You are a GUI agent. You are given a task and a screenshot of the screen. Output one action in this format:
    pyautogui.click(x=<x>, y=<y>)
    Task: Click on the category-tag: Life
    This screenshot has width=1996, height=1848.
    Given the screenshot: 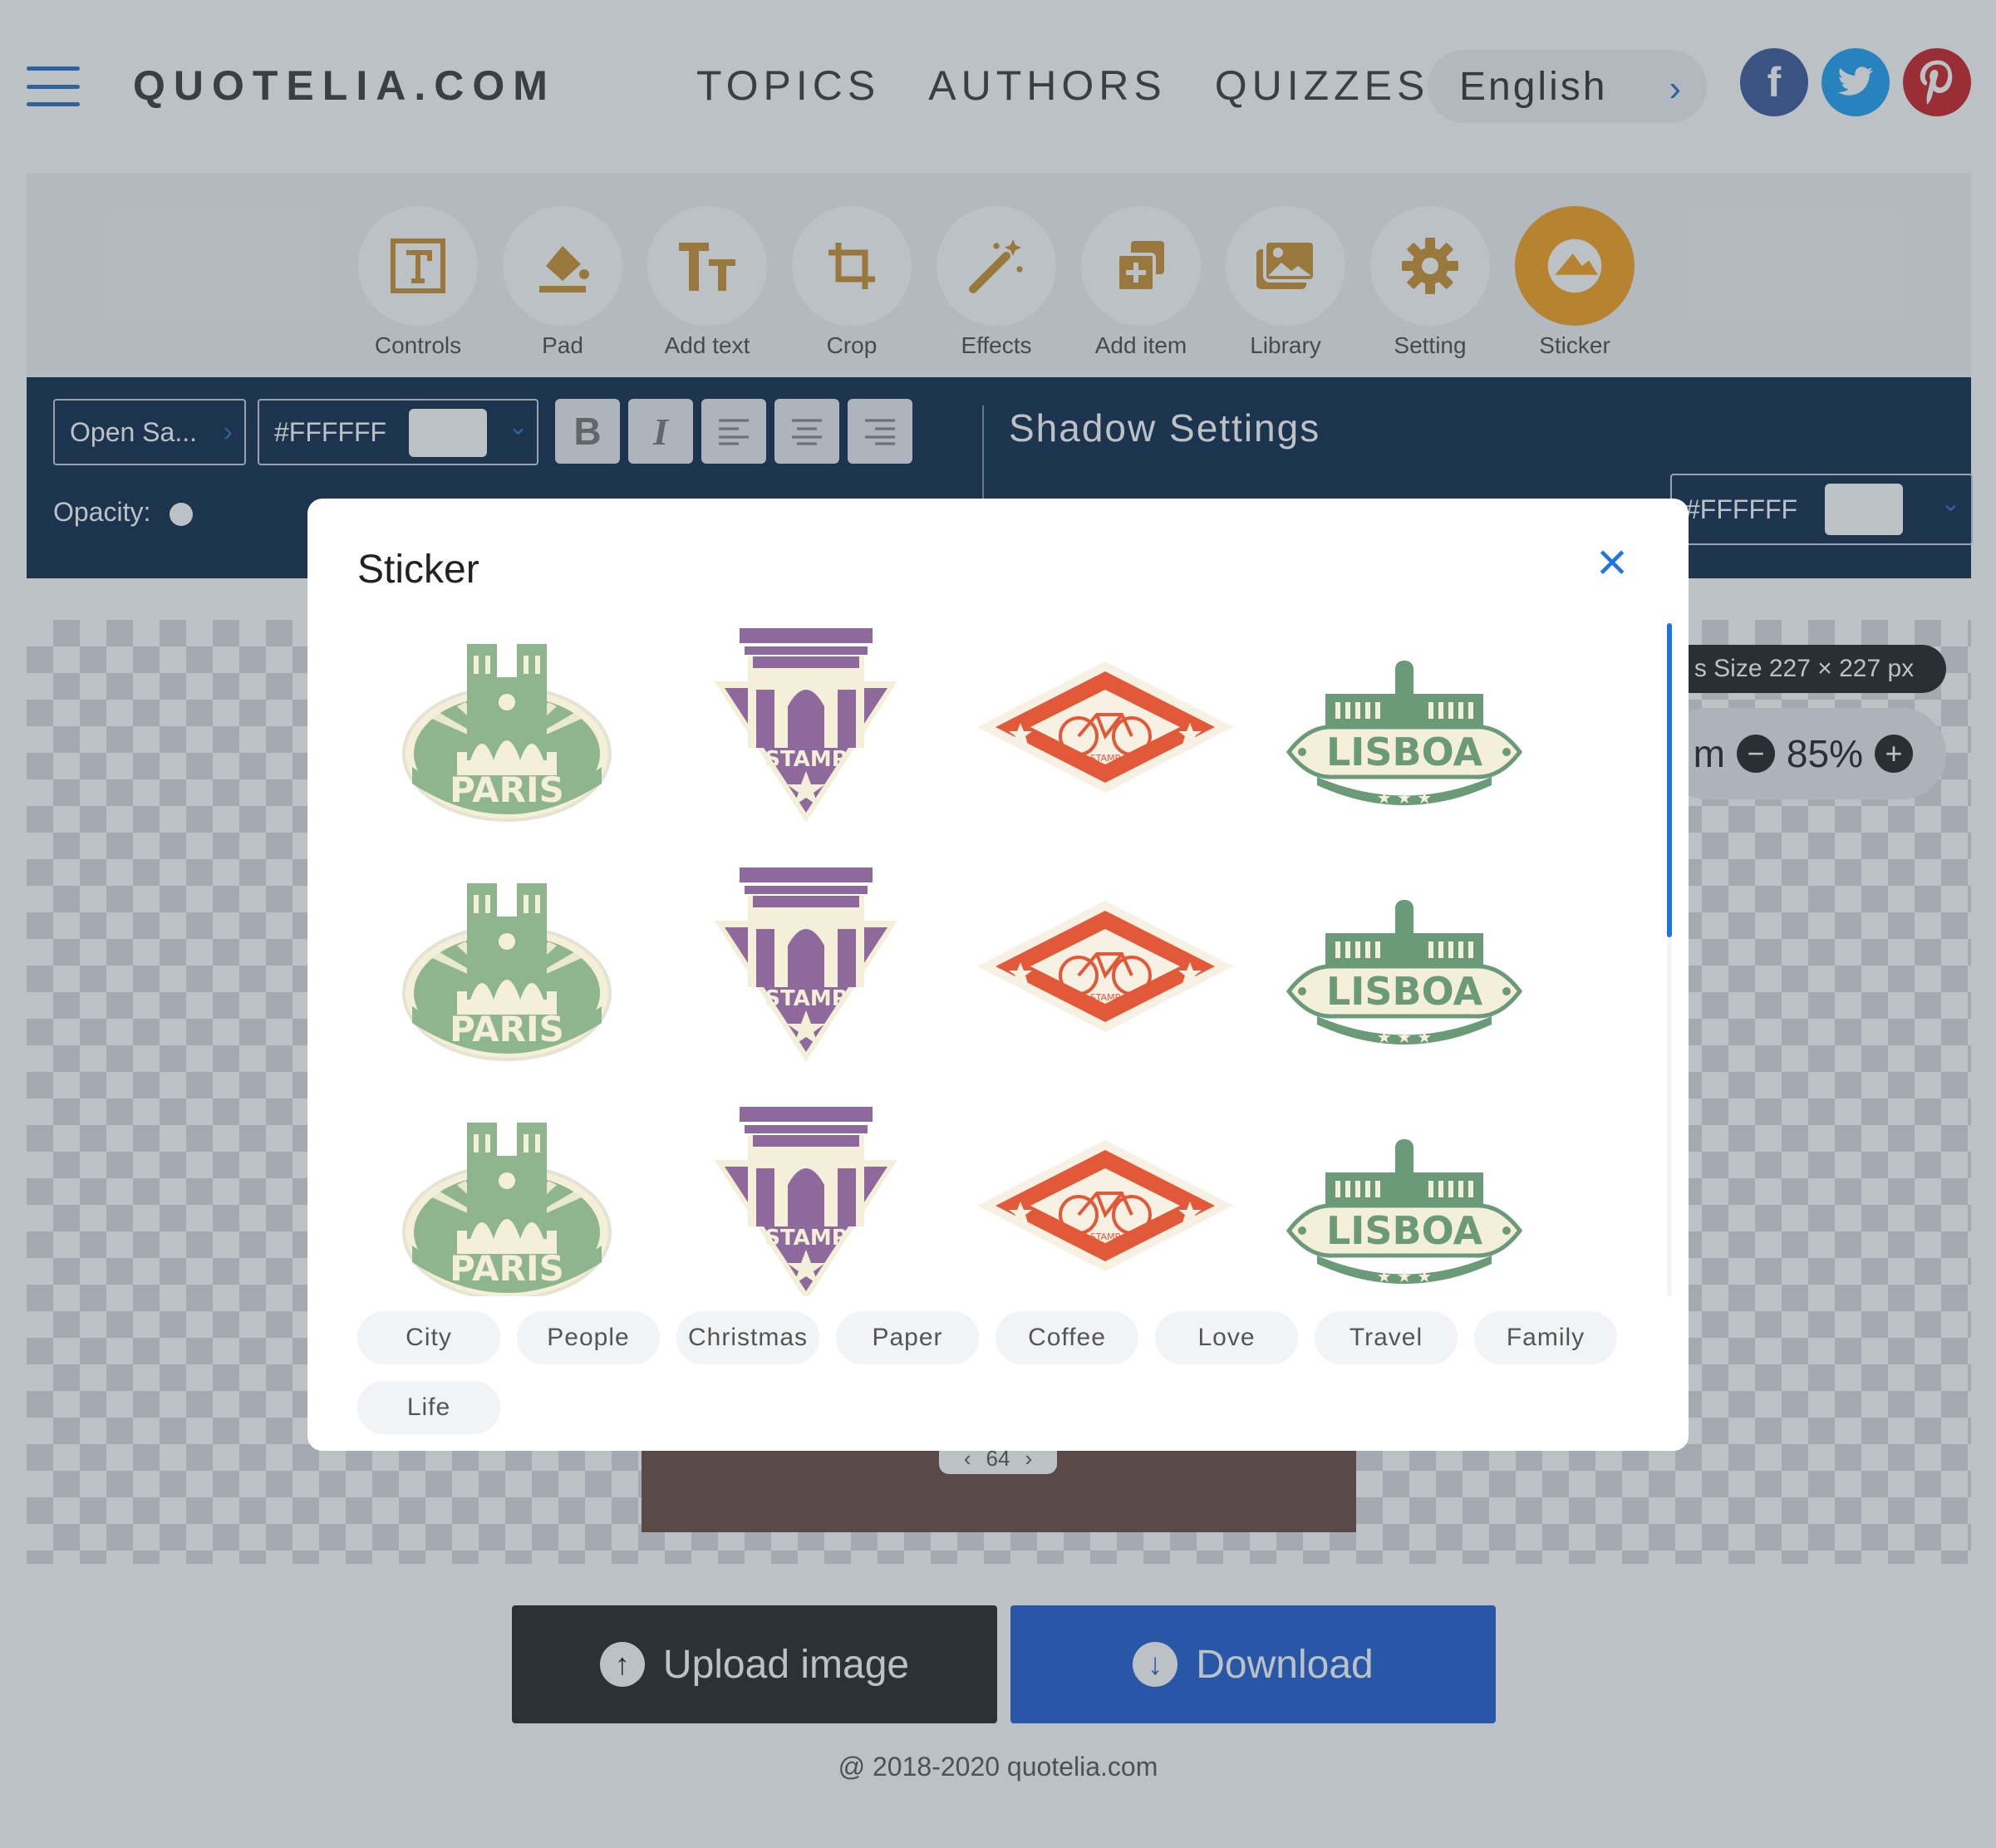 What is the action you would take?
    pyautogui.click(x=428, y=1408)
    